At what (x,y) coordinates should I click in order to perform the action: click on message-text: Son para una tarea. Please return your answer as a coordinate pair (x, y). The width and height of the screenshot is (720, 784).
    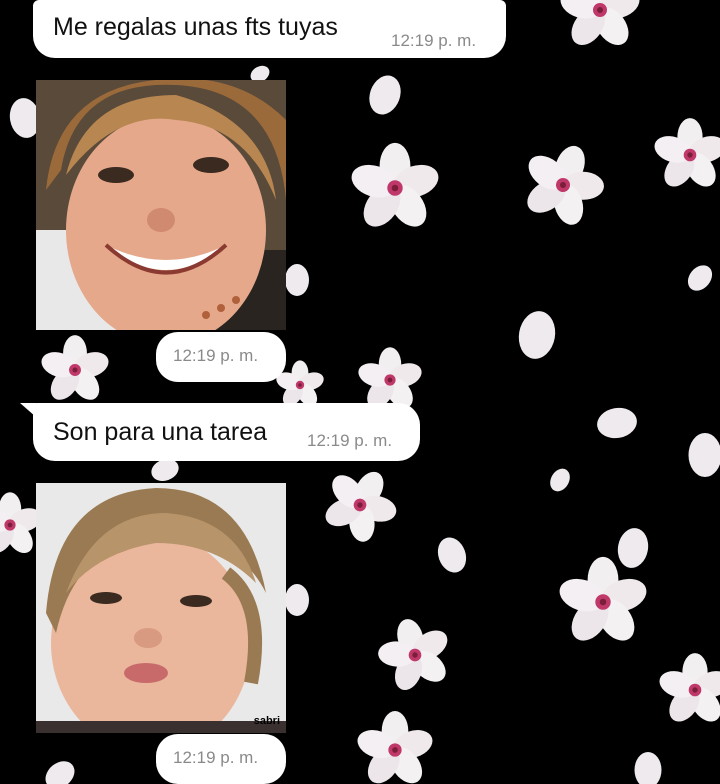
    Looking at the image, I should click on (160, 432).